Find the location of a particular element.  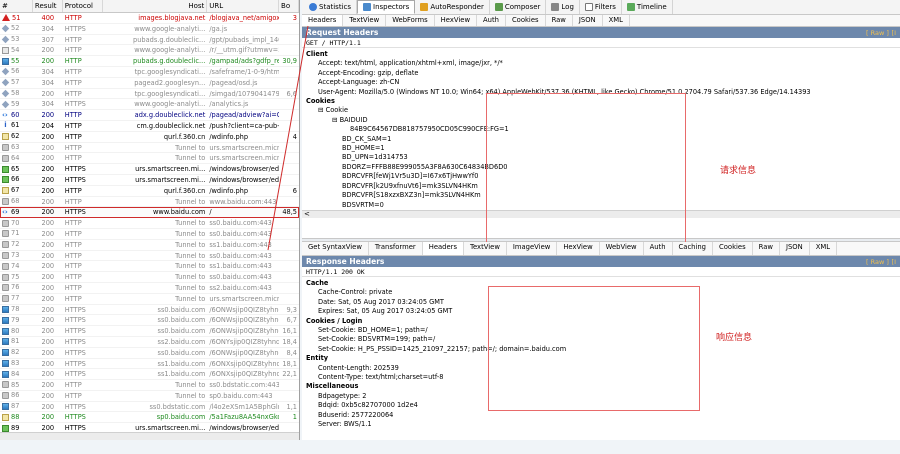

request-subtab-hexview: HexView is located at coordinates (456, 20).